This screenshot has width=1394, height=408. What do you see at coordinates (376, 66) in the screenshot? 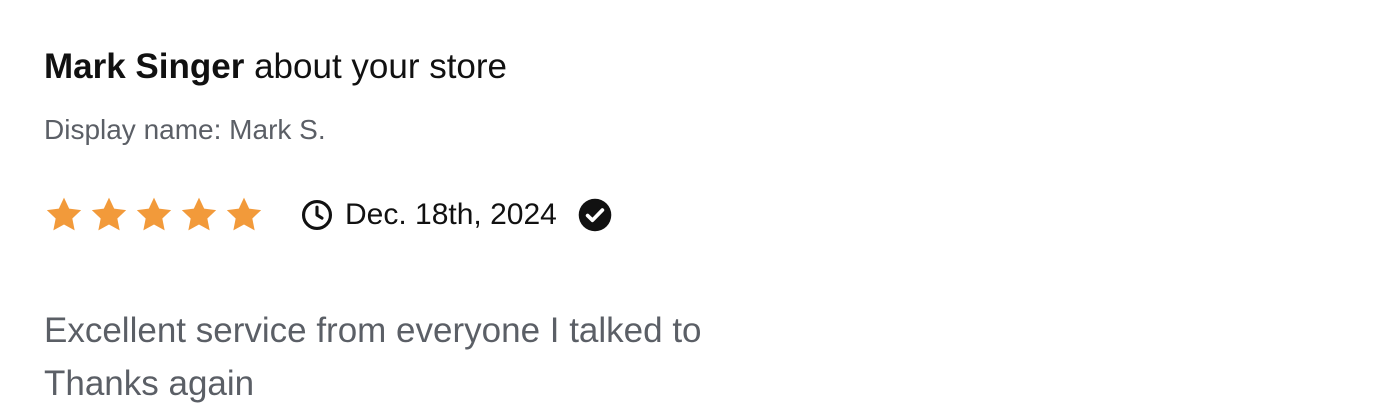
I see `review-title-suffix: about your store` at bounding box center [376, 66].